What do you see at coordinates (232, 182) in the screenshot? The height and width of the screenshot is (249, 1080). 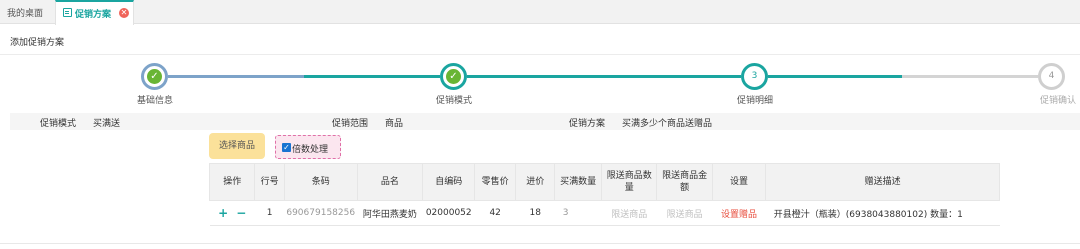 I see `col-op: 操作` at bounding box center [232, 182].